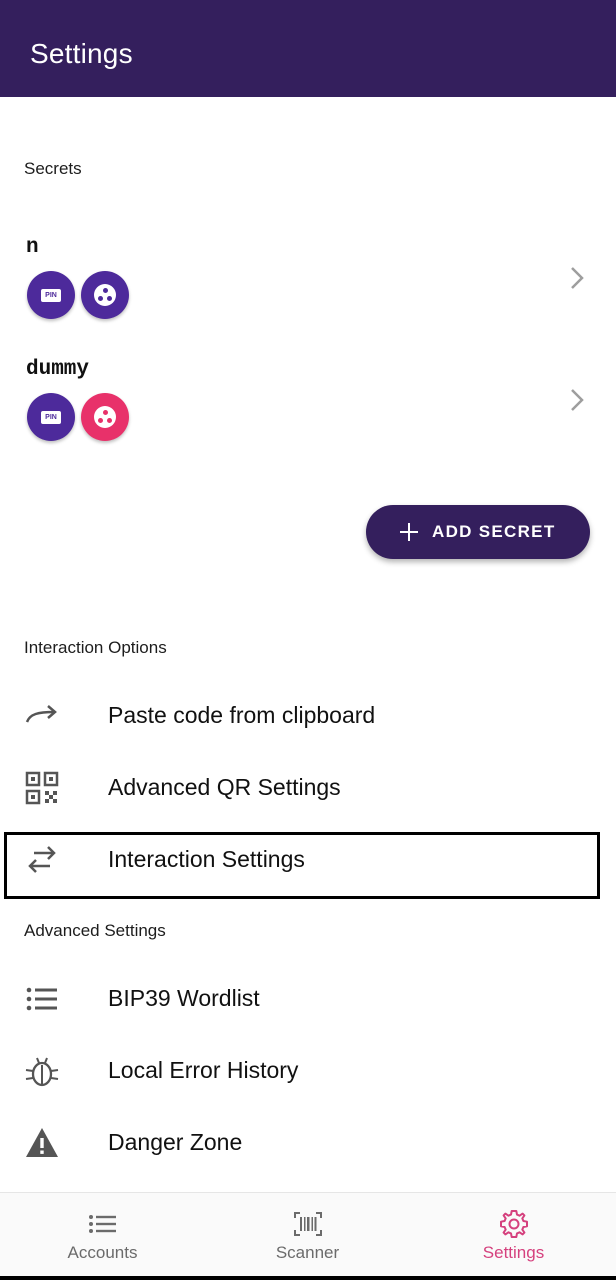  Describe the element at coordinates (42, 788) in the screenshot. I see `qr-code-icon` at that location.